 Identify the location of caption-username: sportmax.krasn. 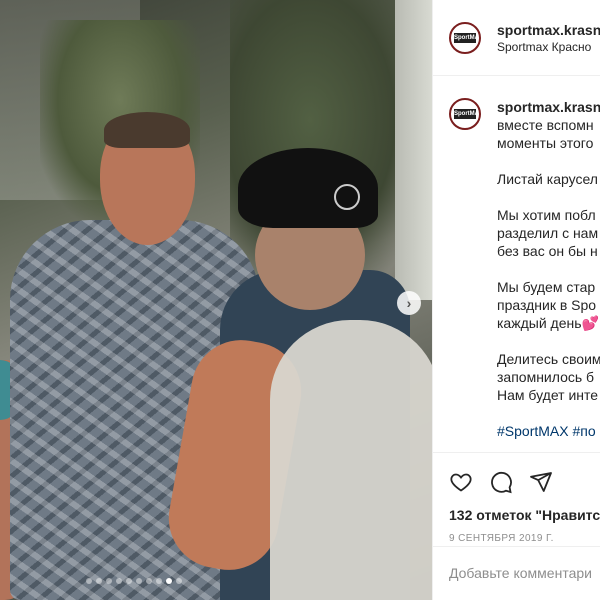
(548, 107).